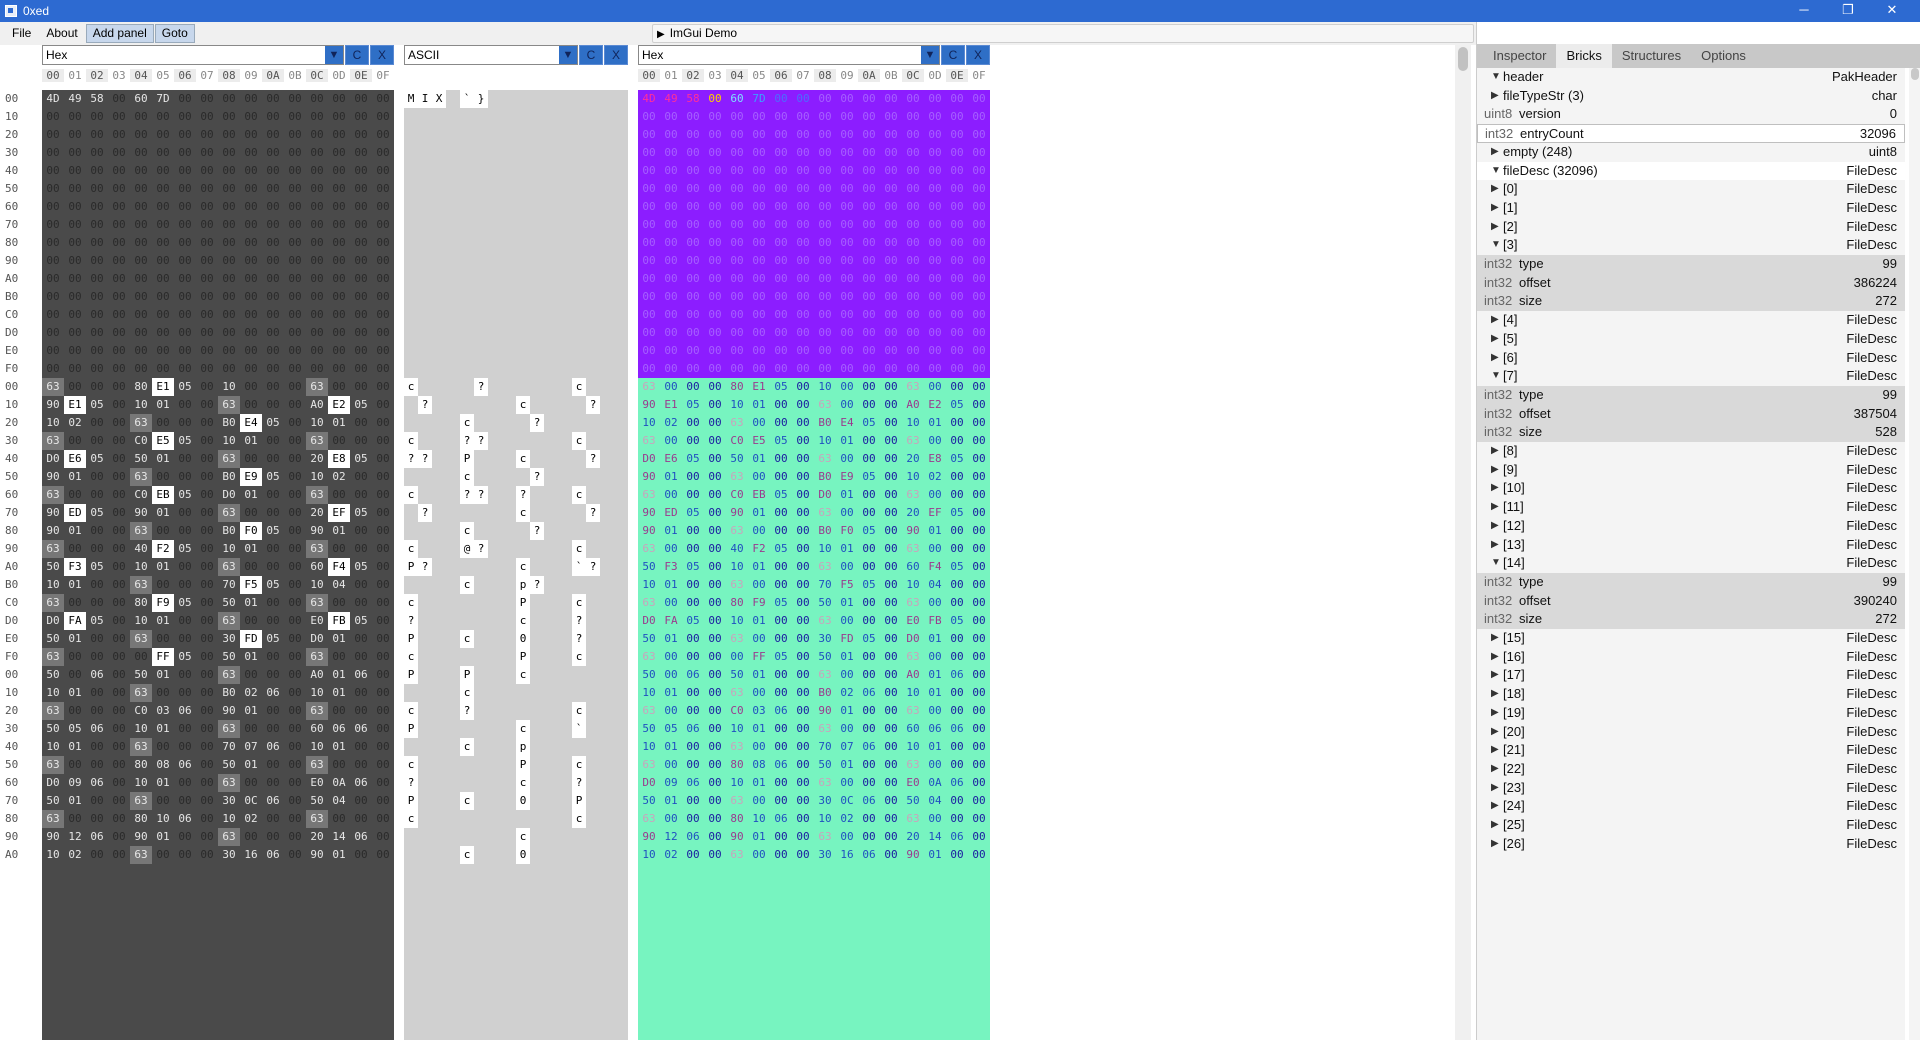 Image resolution: width=1920 pixels, height=1040 pixels. Describe the element at coordinates (591, 55) in the screenshot. I see `panel-2-c-button: C` at that location.